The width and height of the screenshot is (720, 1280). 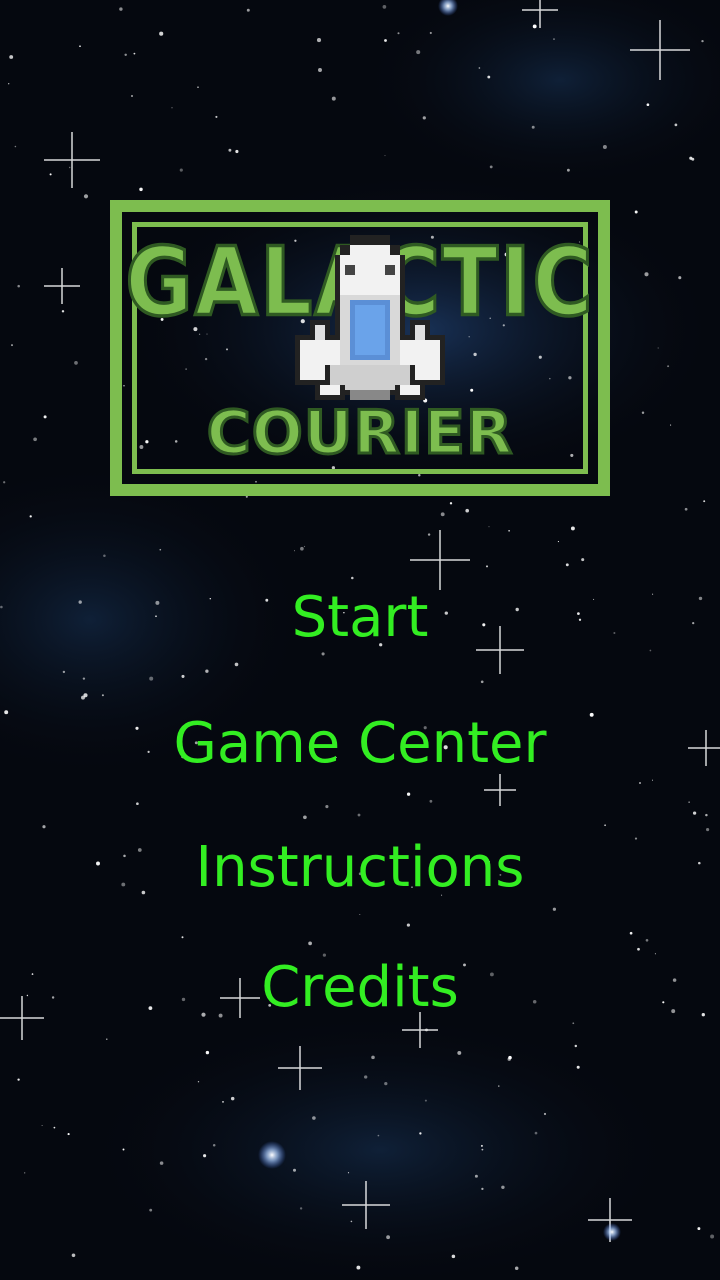 I want to click on instructions-button: Instructions, so click(x=360, y=868).